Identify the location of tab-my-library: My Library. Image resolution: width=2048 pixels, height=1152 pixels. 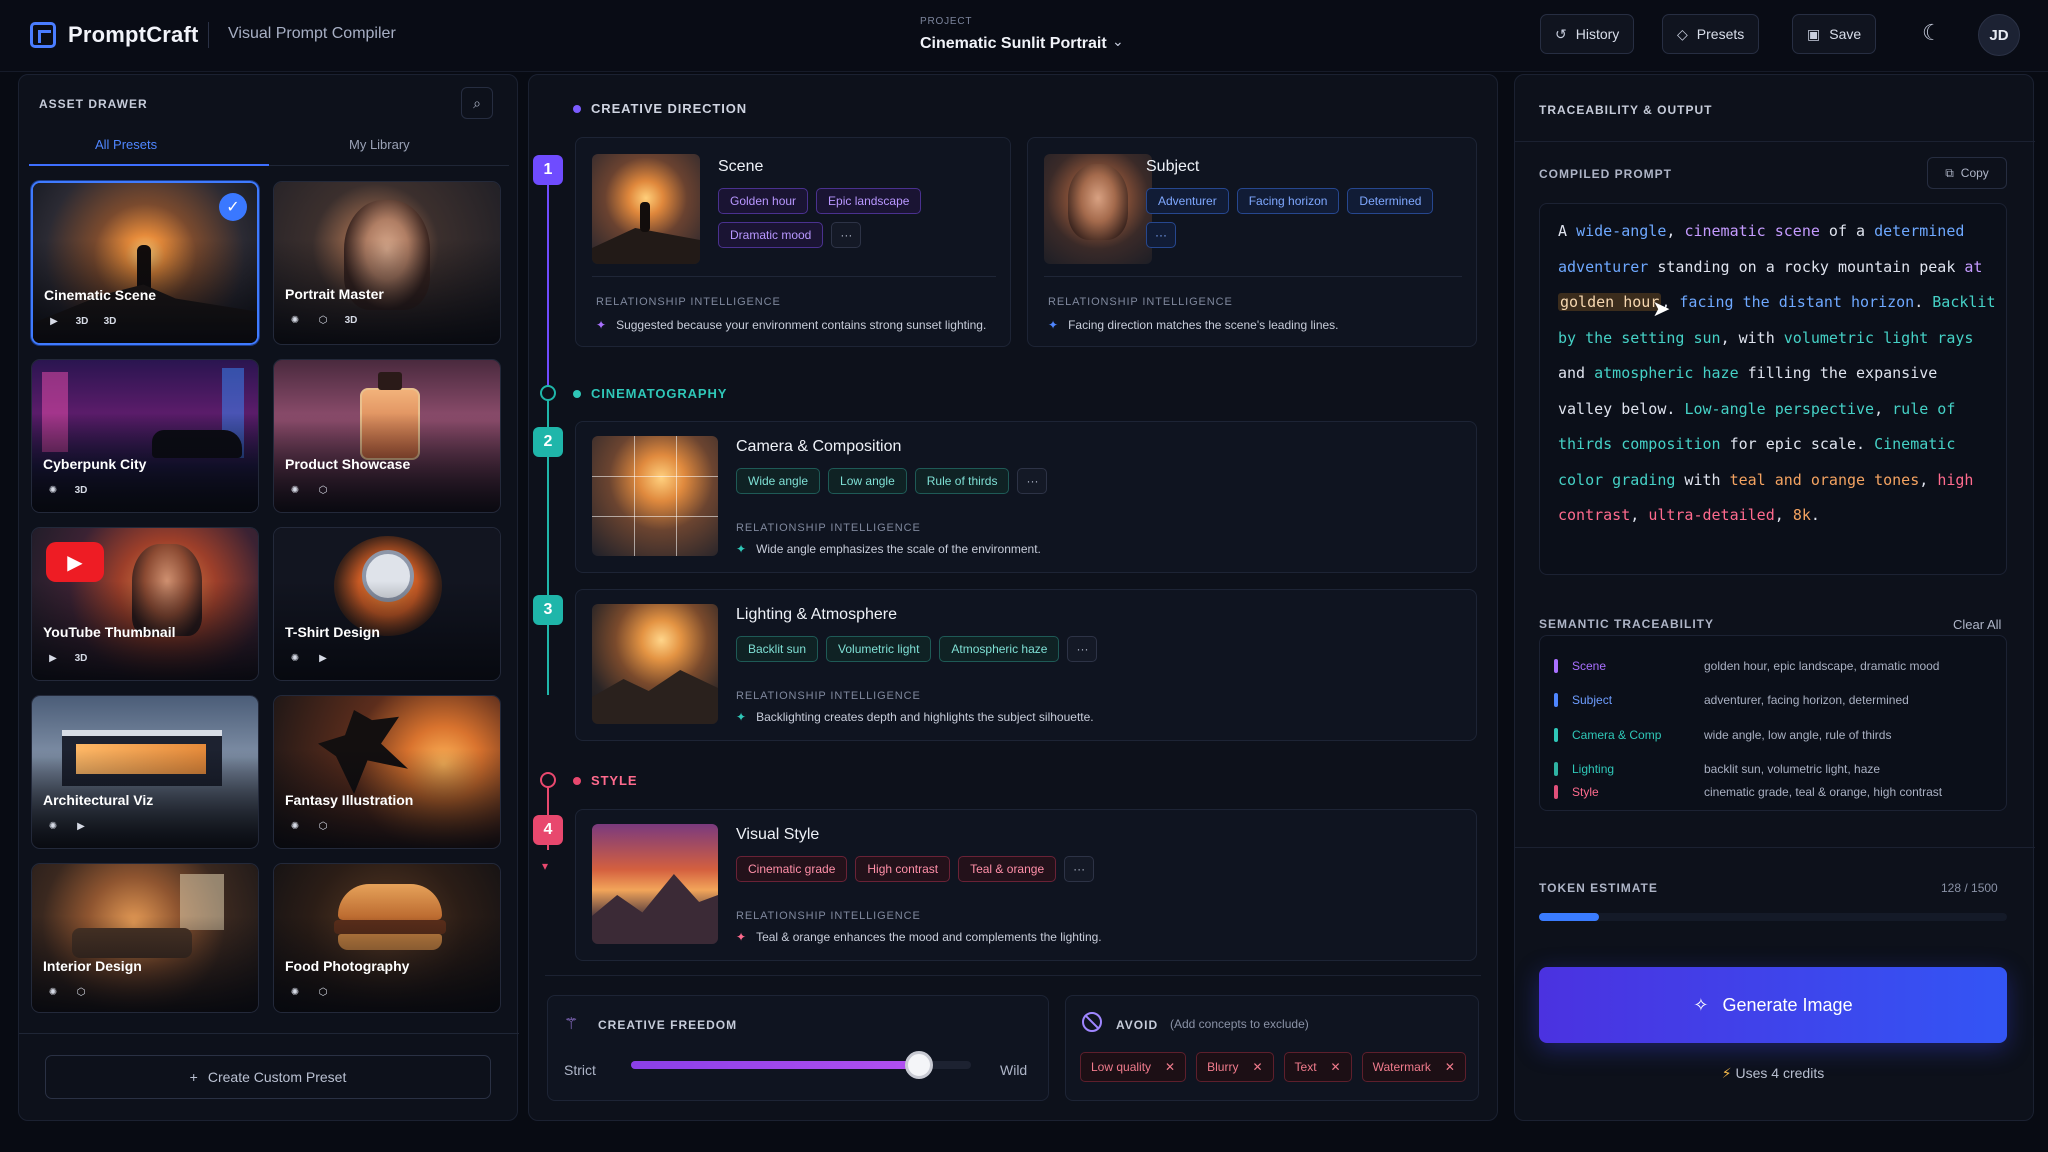
(379, 144).